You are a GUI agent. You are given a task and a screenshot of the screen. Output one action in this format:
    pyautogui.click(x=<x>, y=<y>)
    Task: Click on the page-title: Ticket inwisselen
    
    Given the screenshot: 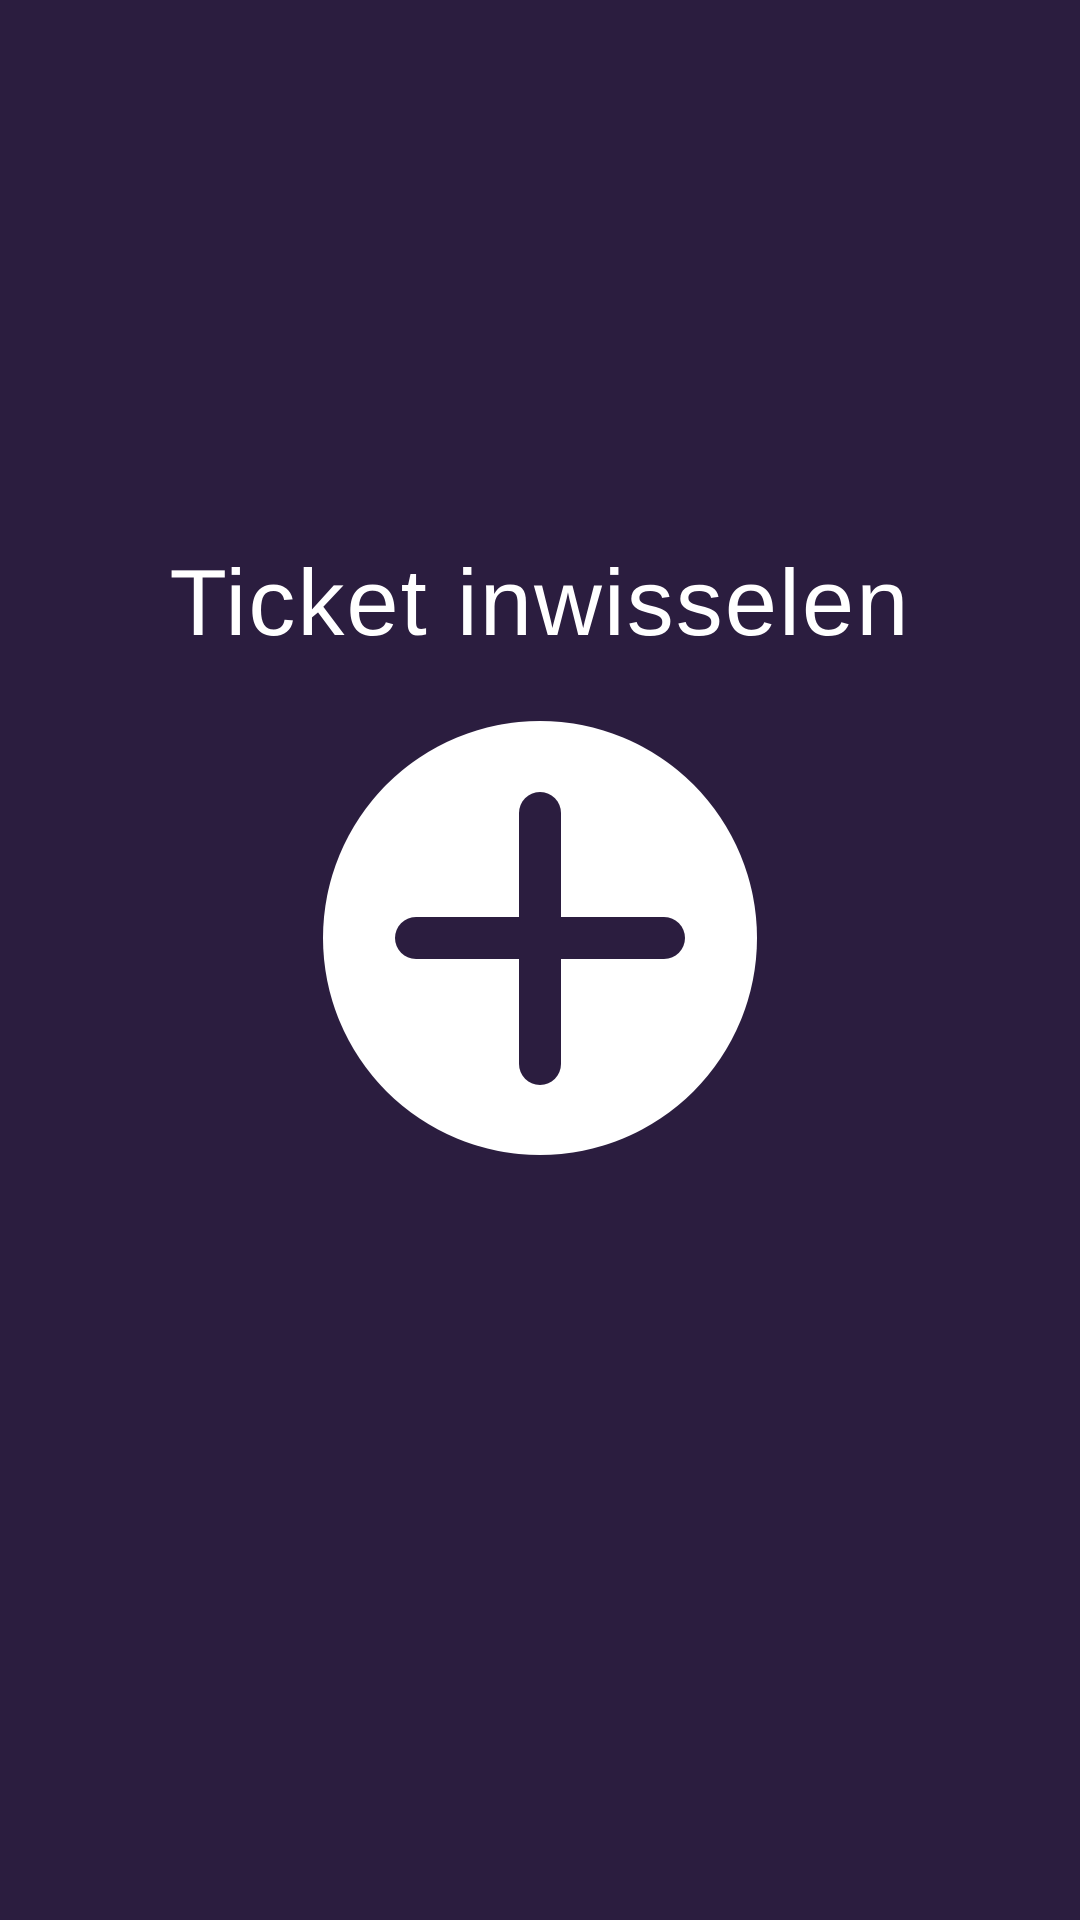 What is the action you would take?
    pyautogui.click(x=540, y=602)
    